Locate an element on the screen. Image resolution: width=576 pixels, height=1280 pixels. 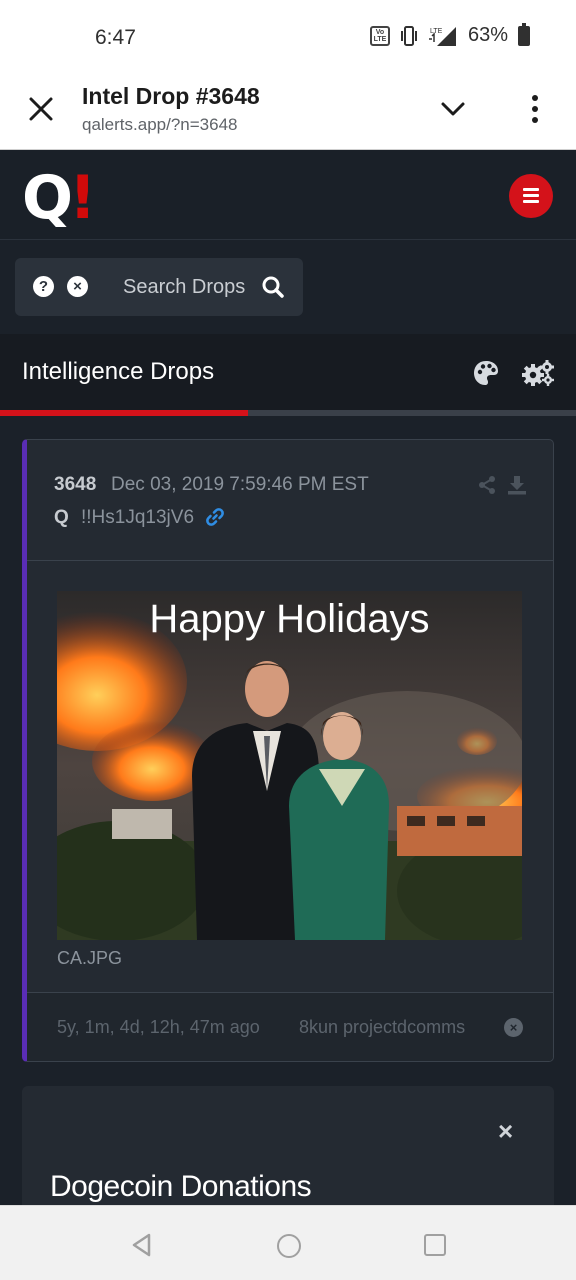
search-input is located at coordinates (184, 287).